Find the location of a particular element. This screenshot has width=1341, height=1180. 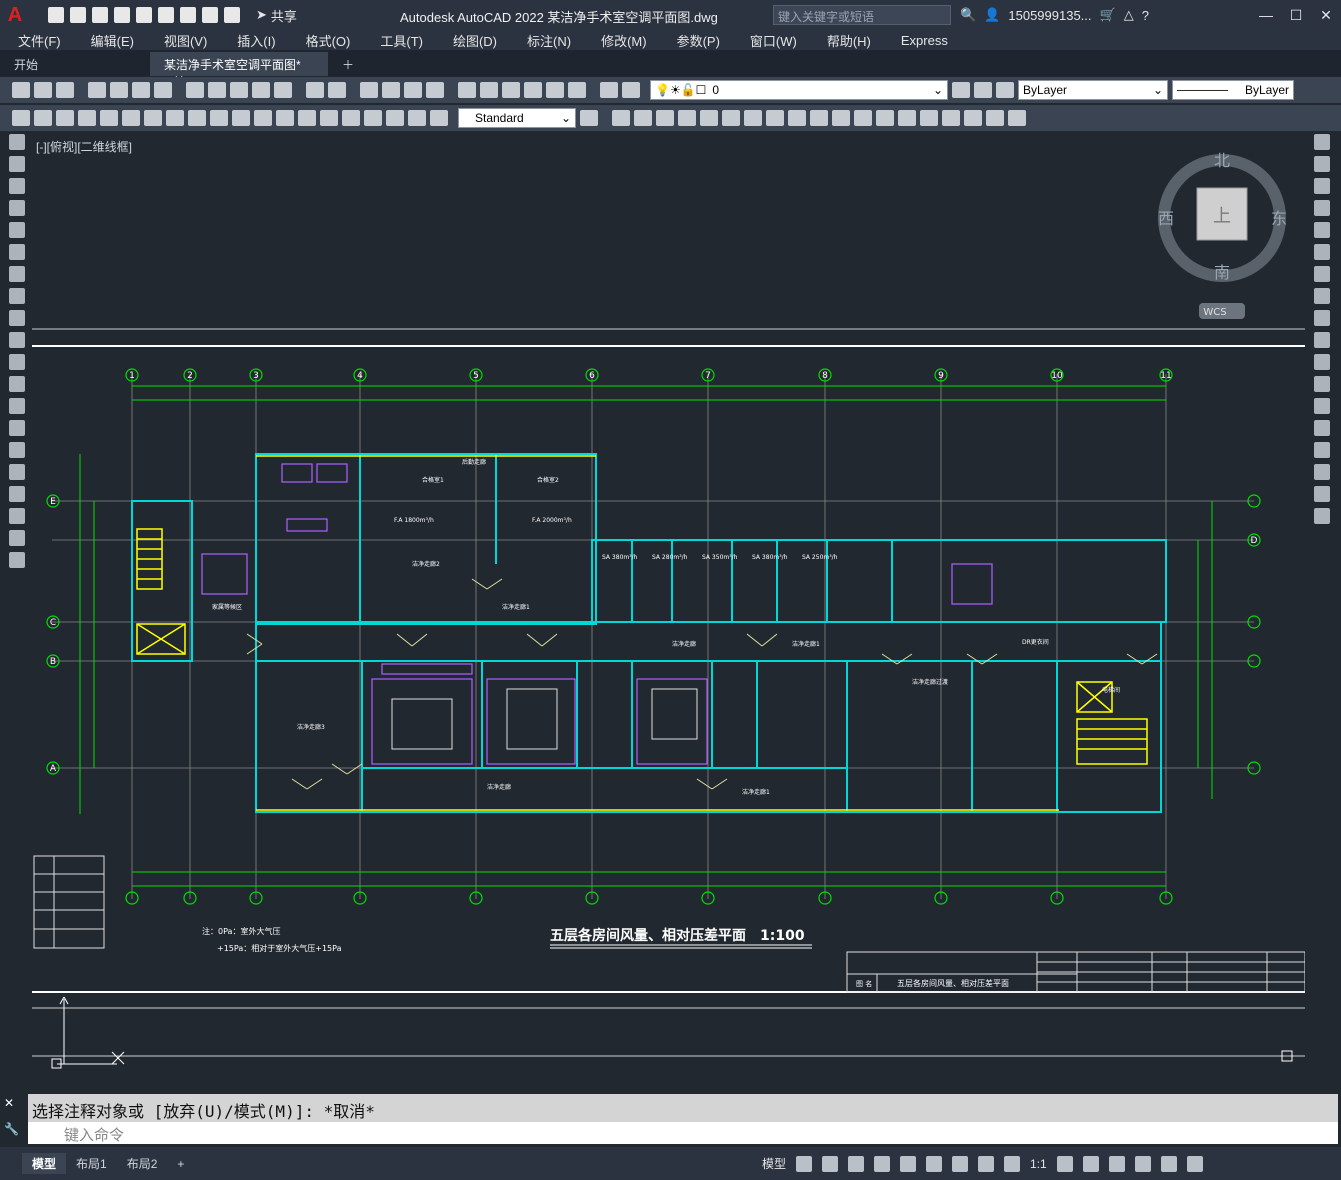

menu-express: Express is located at coordinates (921, 40).